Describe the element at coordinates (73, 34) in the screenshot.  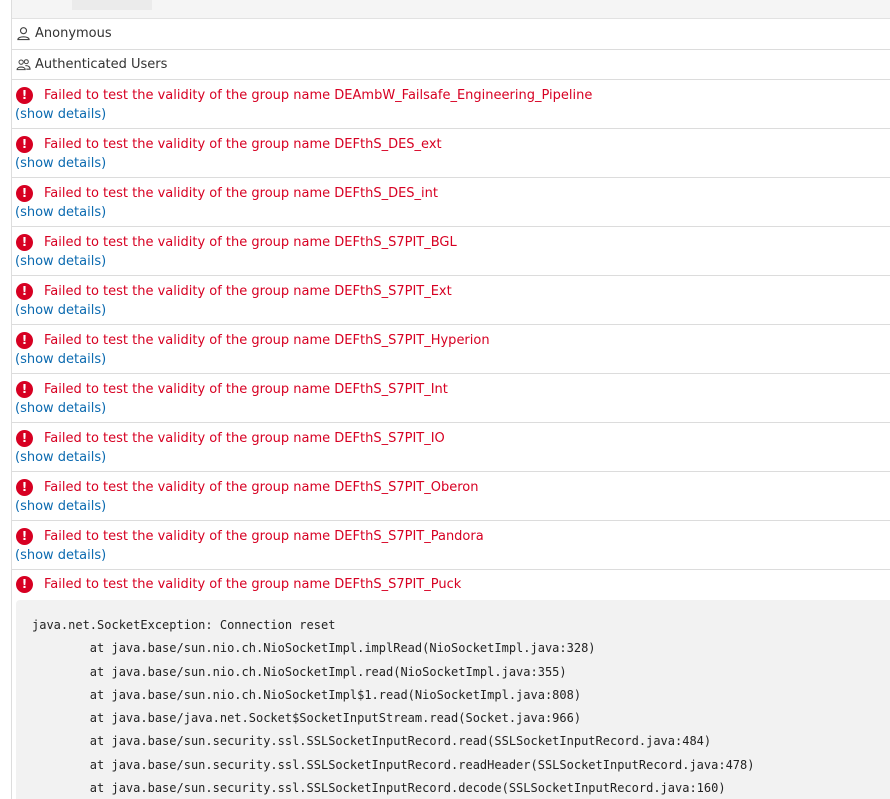
I see `principal-label: Anonymous` at that location.